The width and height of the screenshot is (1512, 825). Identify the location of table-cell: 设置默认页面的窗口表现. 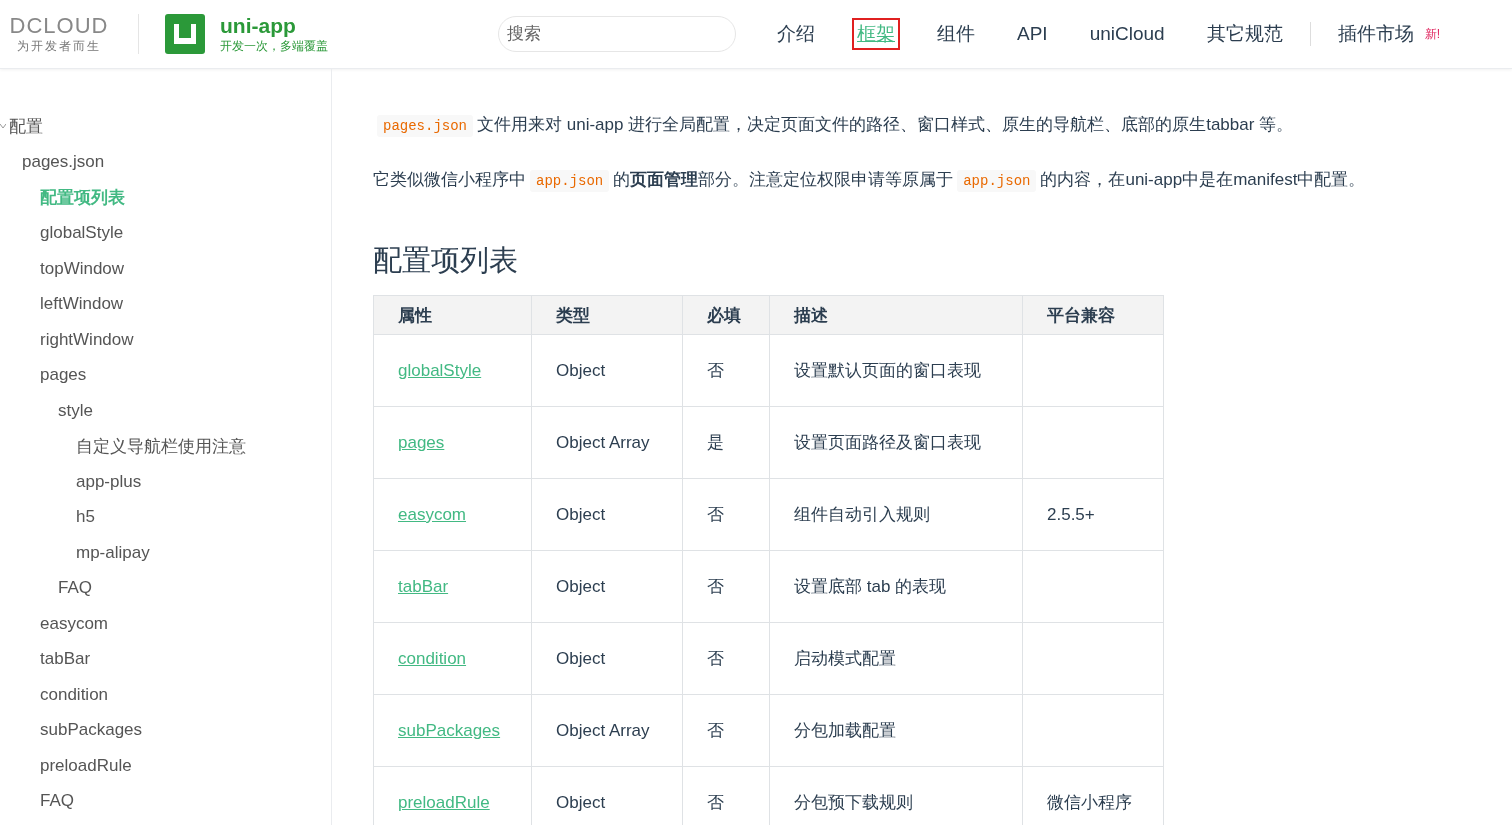
(896, 370).